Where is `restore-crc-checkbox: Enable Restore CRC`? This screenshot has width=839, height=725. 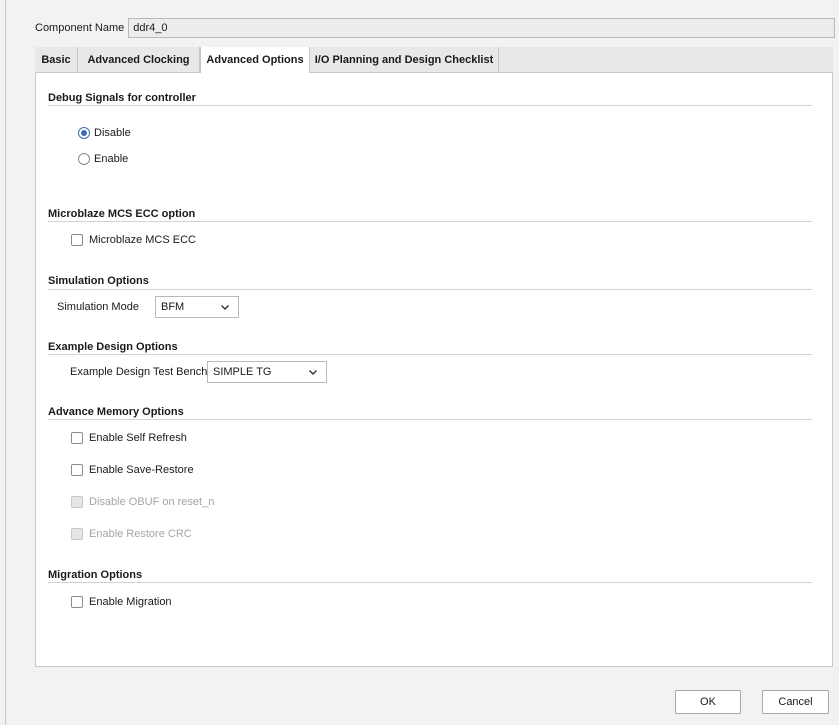 restore-crc-checkbox: Enable Restore CRC is located at coordinates (131, 534).